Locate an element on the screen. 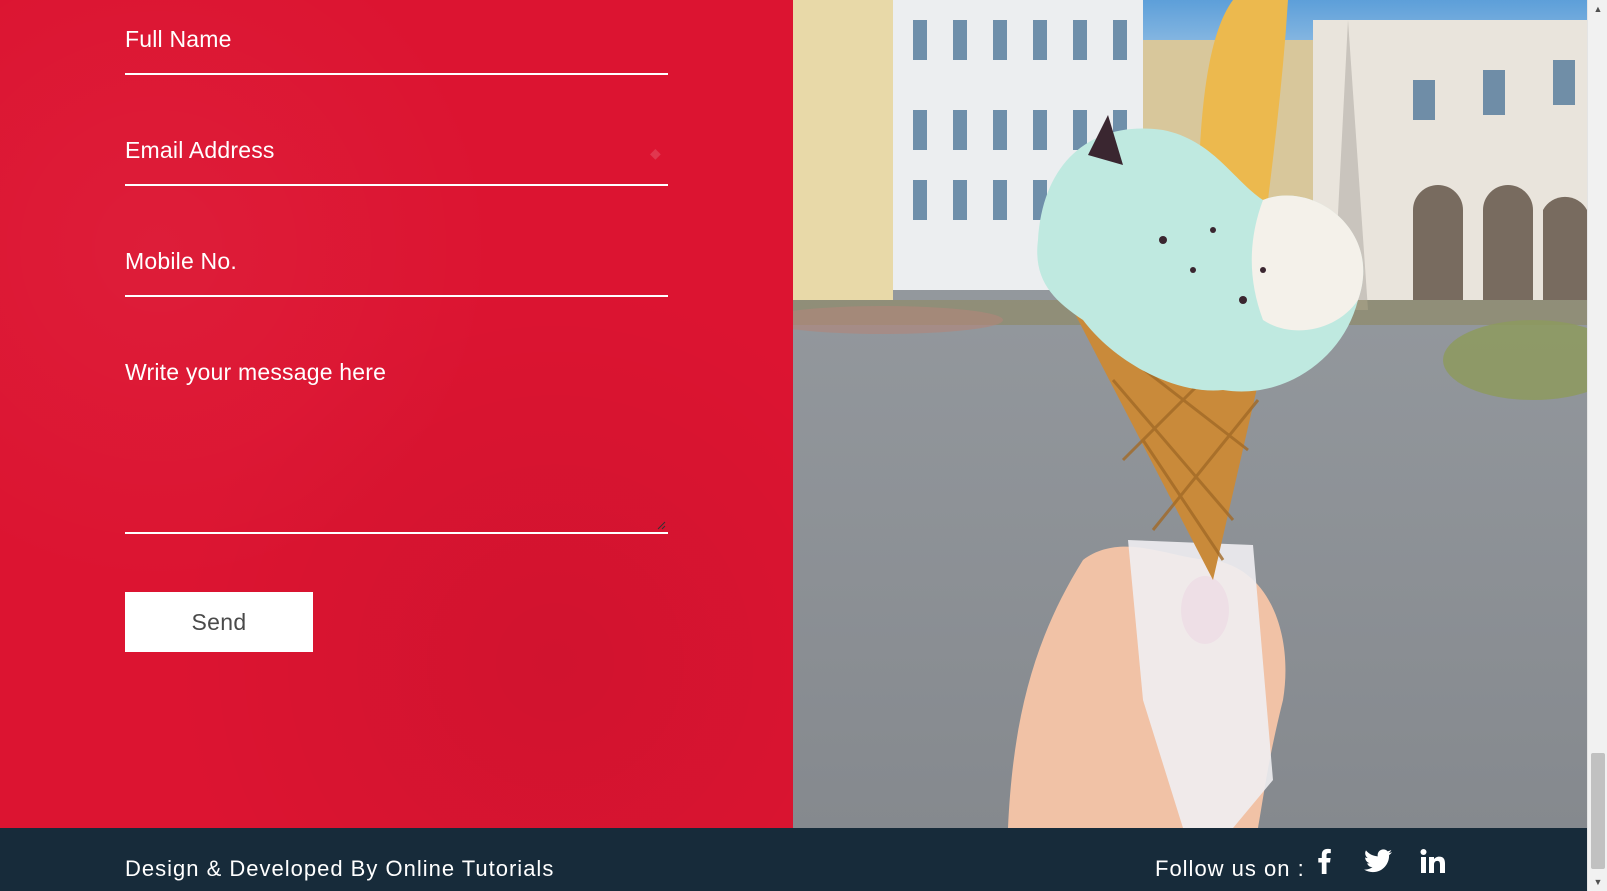 The height and width of the screenshot is (891, 1607). field-marker-icon: ◆ is located at coordinates (655, 153).